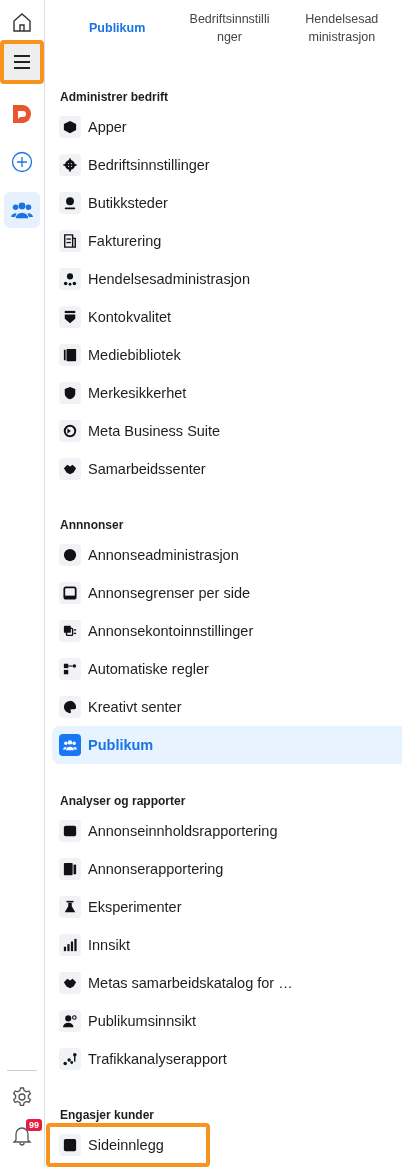 The height and width of the screenshot is (1167, 402). What do you see at coordinates (22, 22) in the screenshot?
I see `home-icon` at bounding box center [22, 22].